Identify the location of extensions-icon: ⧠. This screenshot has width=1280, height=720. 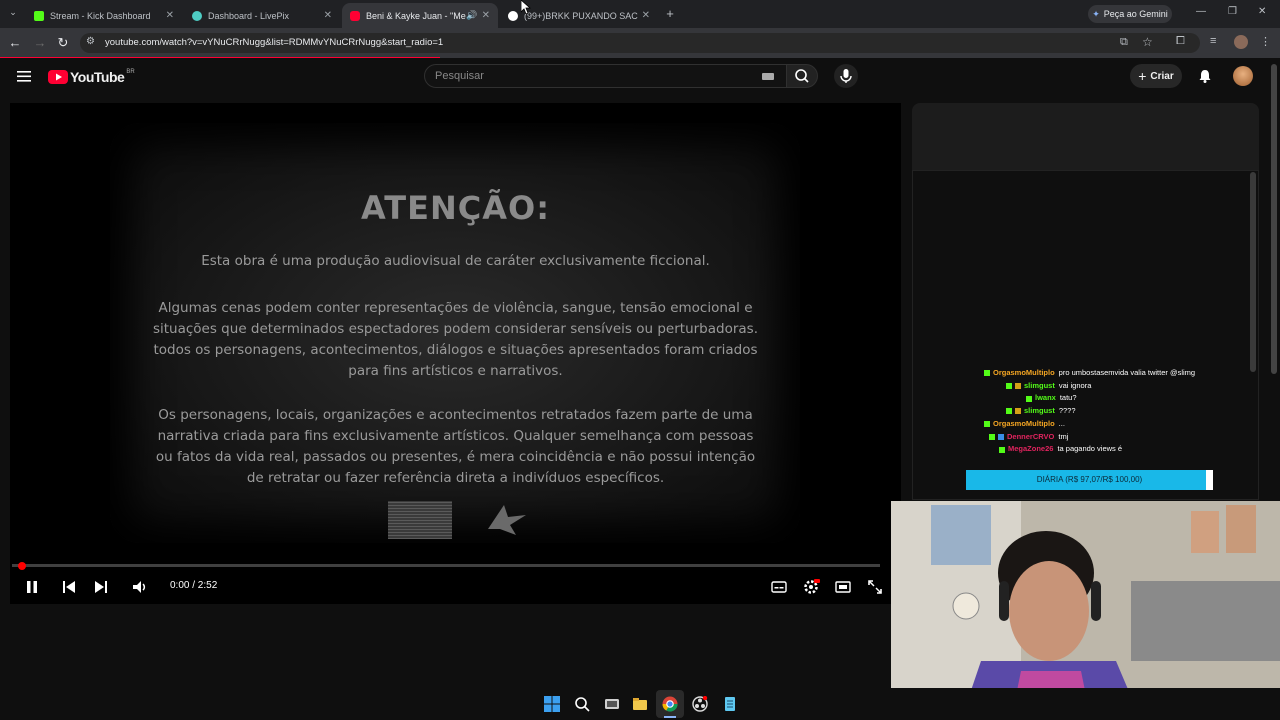
(1180, 41).